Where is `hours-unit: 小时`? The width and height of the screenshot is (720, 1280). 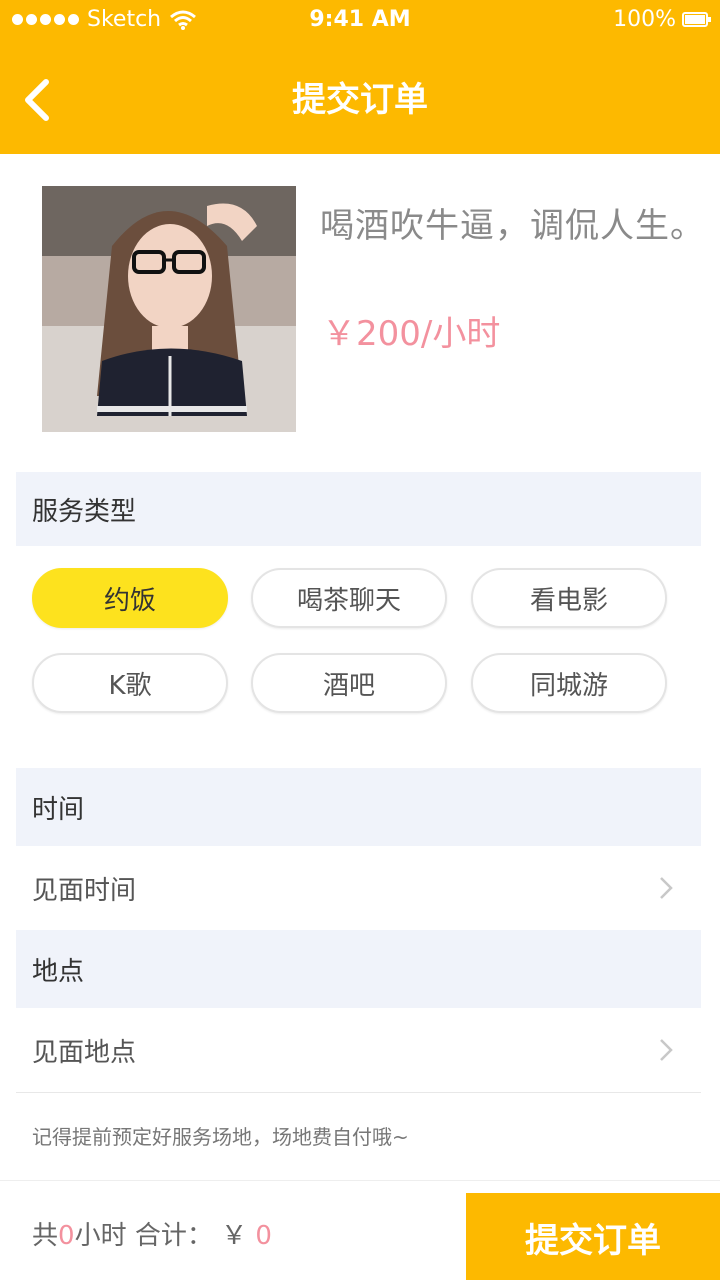 hours-unit: 小时 is located at coordinates (100, 1236).